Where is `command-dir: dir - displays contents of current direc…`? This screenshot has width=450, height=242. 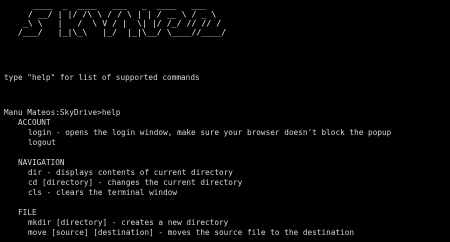 command-dir: dir - displays contents of current direc… is located at coordinates (130, 172).